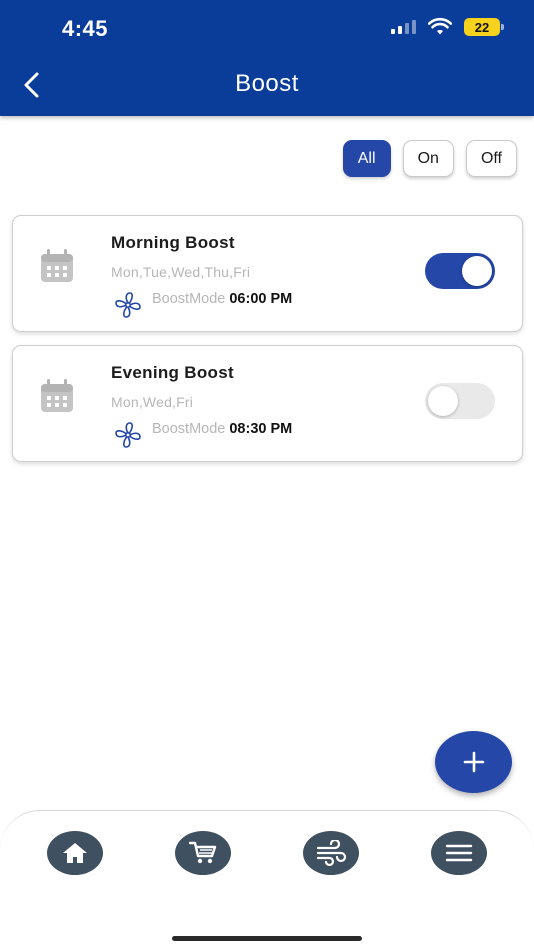 The height and width of the screenshot is (950, 534). Describe the element at coordinates (267, 58) in the screenshot. I see `app-header: 4:45 22 Boost` at that location.